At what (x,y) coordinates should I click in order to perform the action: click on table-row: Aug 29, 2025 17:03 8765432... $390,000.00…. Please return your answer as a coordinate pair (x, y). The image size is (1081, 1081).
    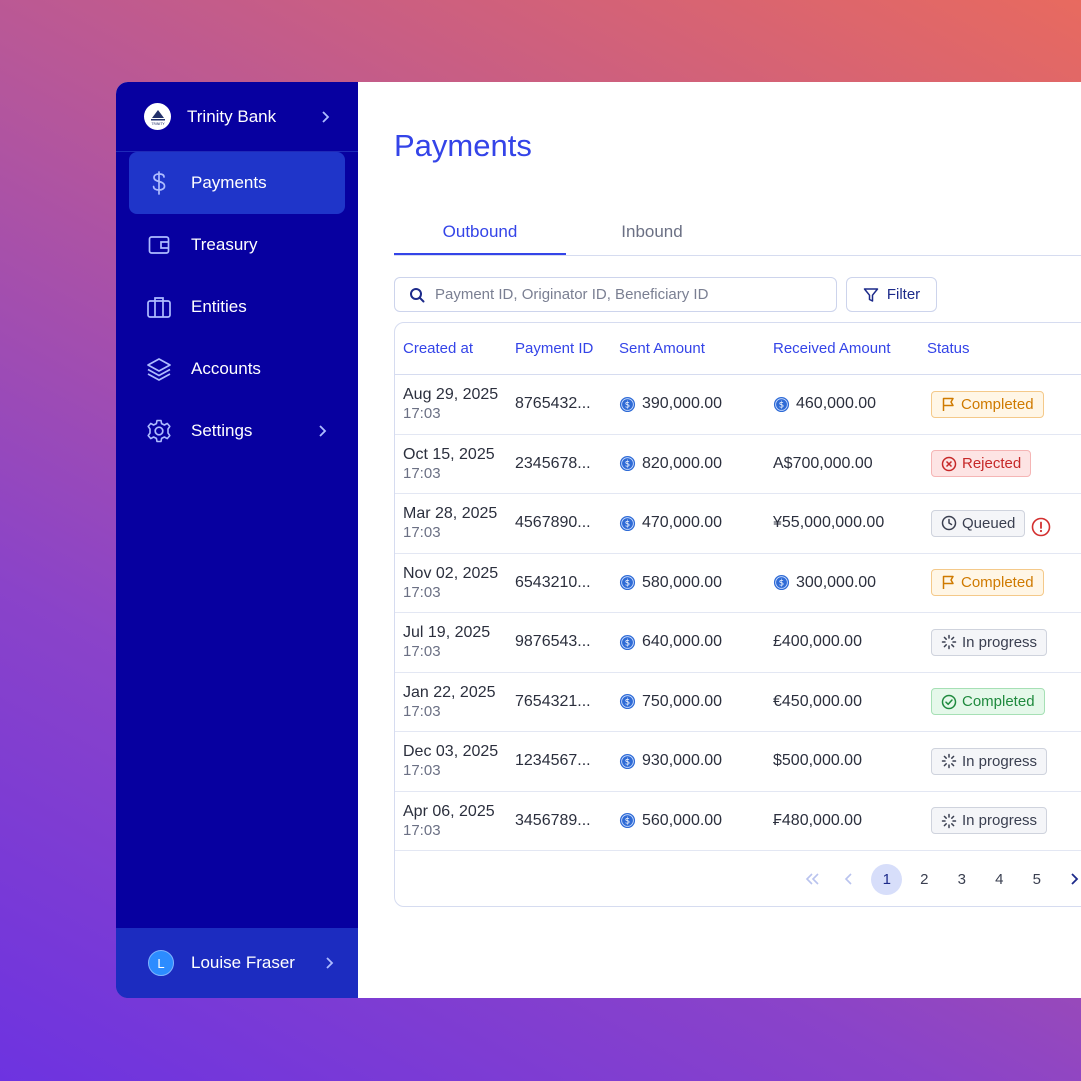
    Looking at the image, I should click on (738, 405).